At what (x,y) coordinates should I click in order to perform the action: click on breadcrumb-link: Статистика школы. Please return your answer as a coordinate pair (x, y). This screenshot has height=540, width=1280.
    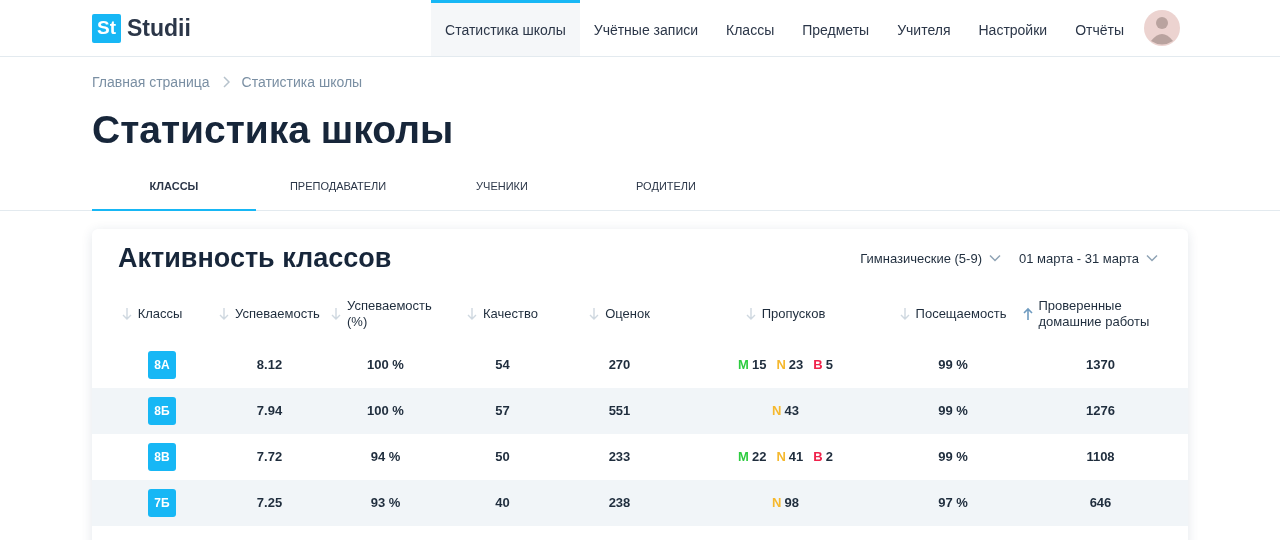
    Looking at the image, I should click on (302, 82).